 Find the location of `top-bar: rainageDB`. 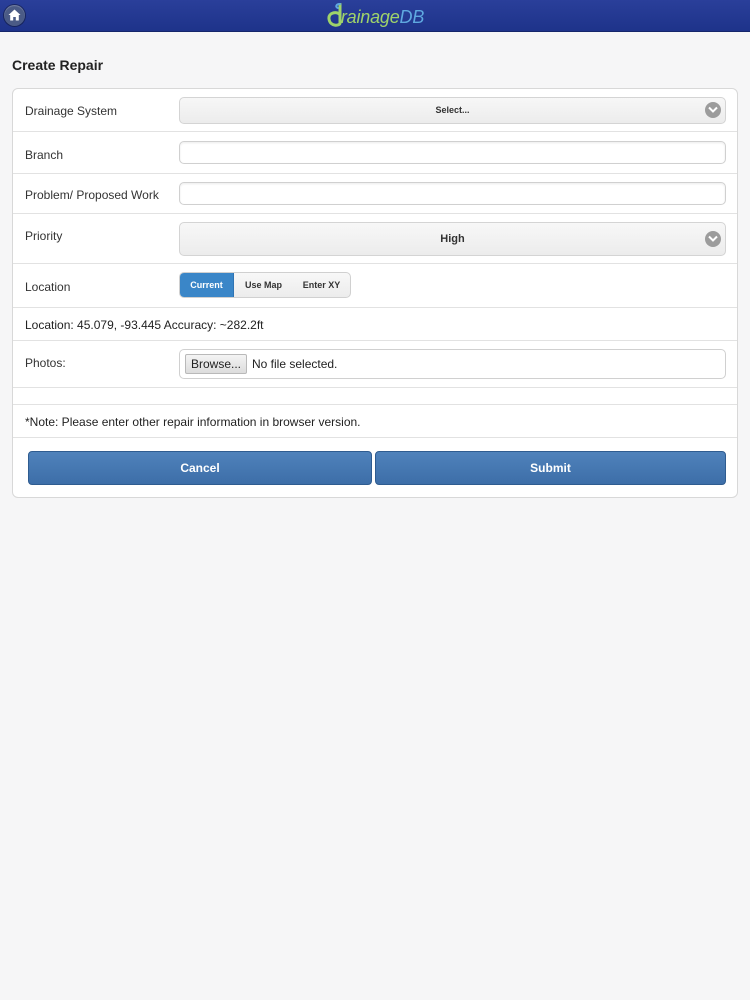

top-bar: rainageDB is located at coordinates (375, 16).